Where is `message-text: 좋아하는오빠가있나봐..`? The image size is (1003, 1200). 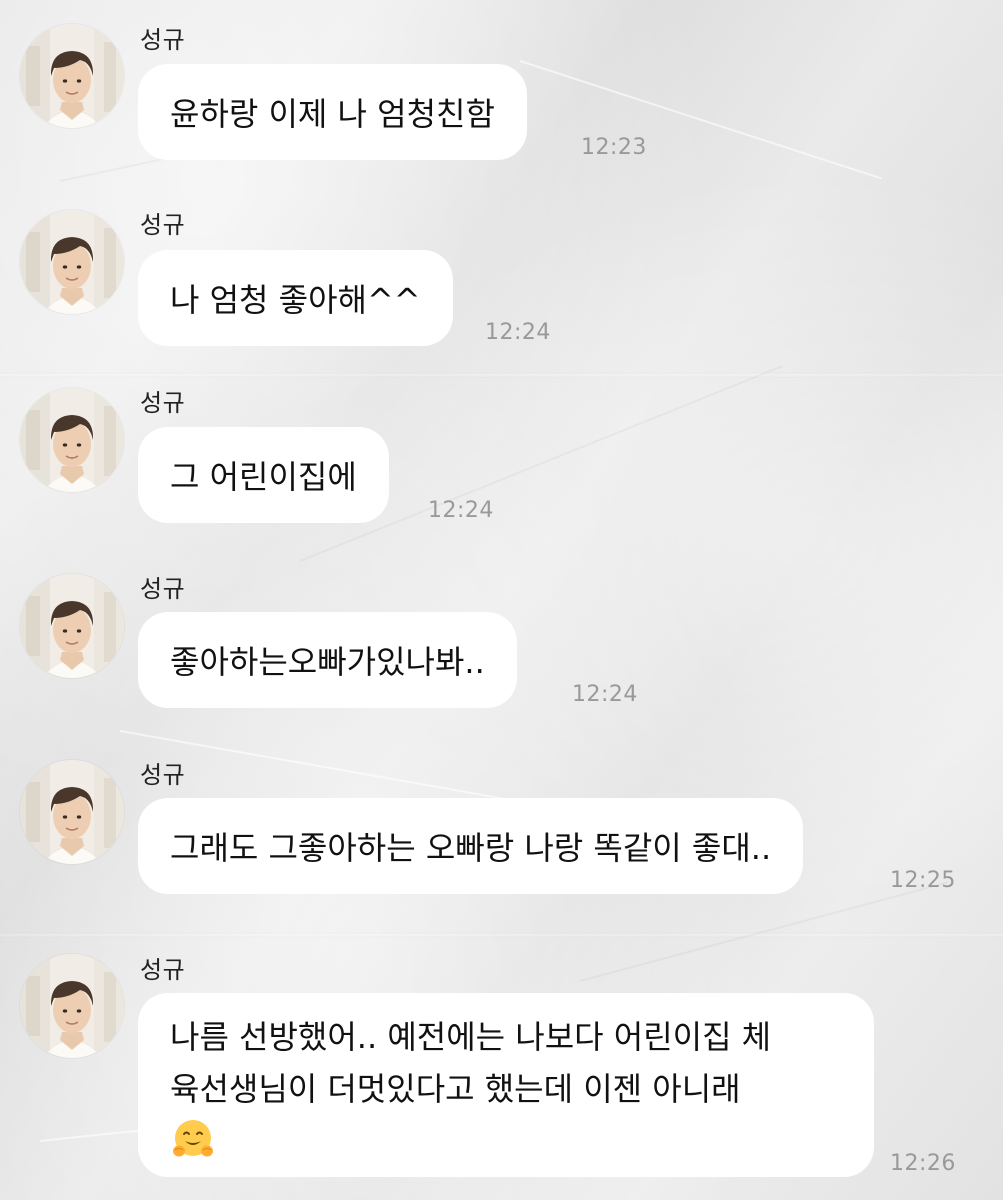
message-text: 좋아하는오빠가있나봐.. is located at coordinates (327, 662).